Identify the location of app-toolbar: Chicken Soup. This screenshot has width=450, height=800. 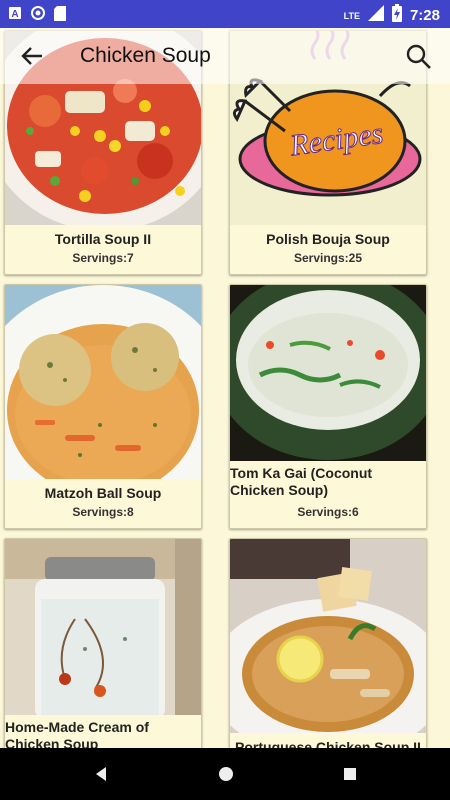
(225, 56).